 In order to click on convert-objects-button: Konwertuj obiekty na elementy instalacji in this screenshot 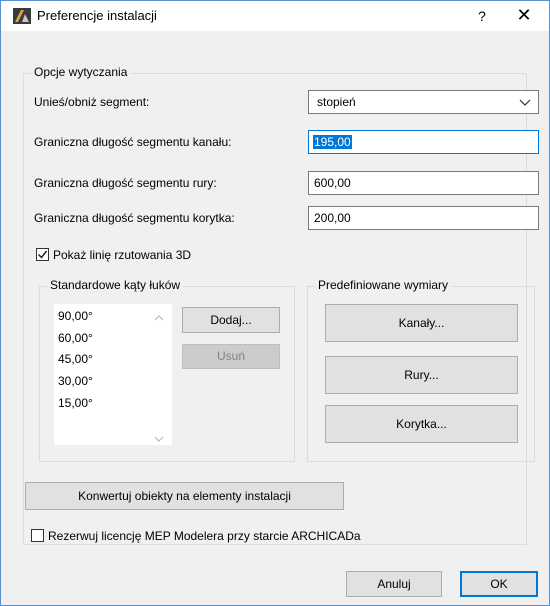, I will do `click(184, 496)`.